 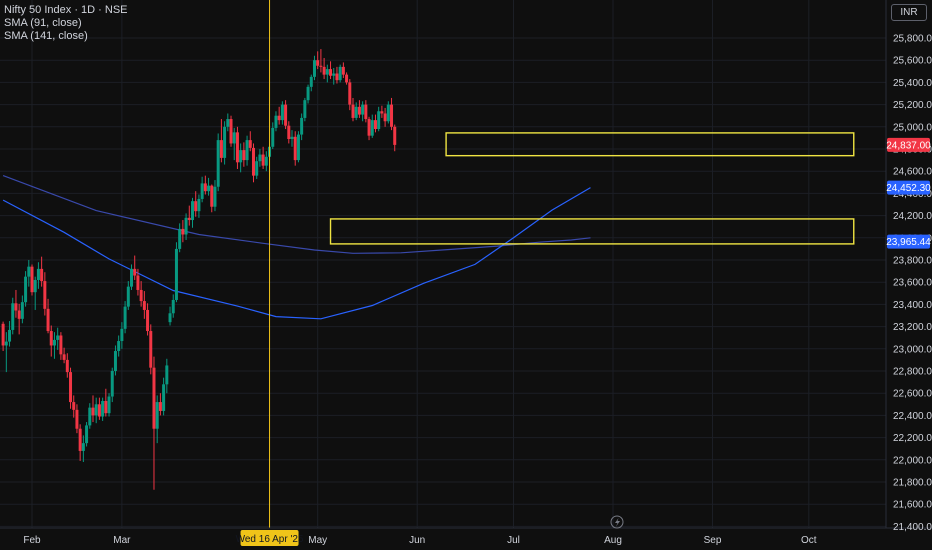 I want to click on x-tick-label: Jun, so click(x=417, y=540).